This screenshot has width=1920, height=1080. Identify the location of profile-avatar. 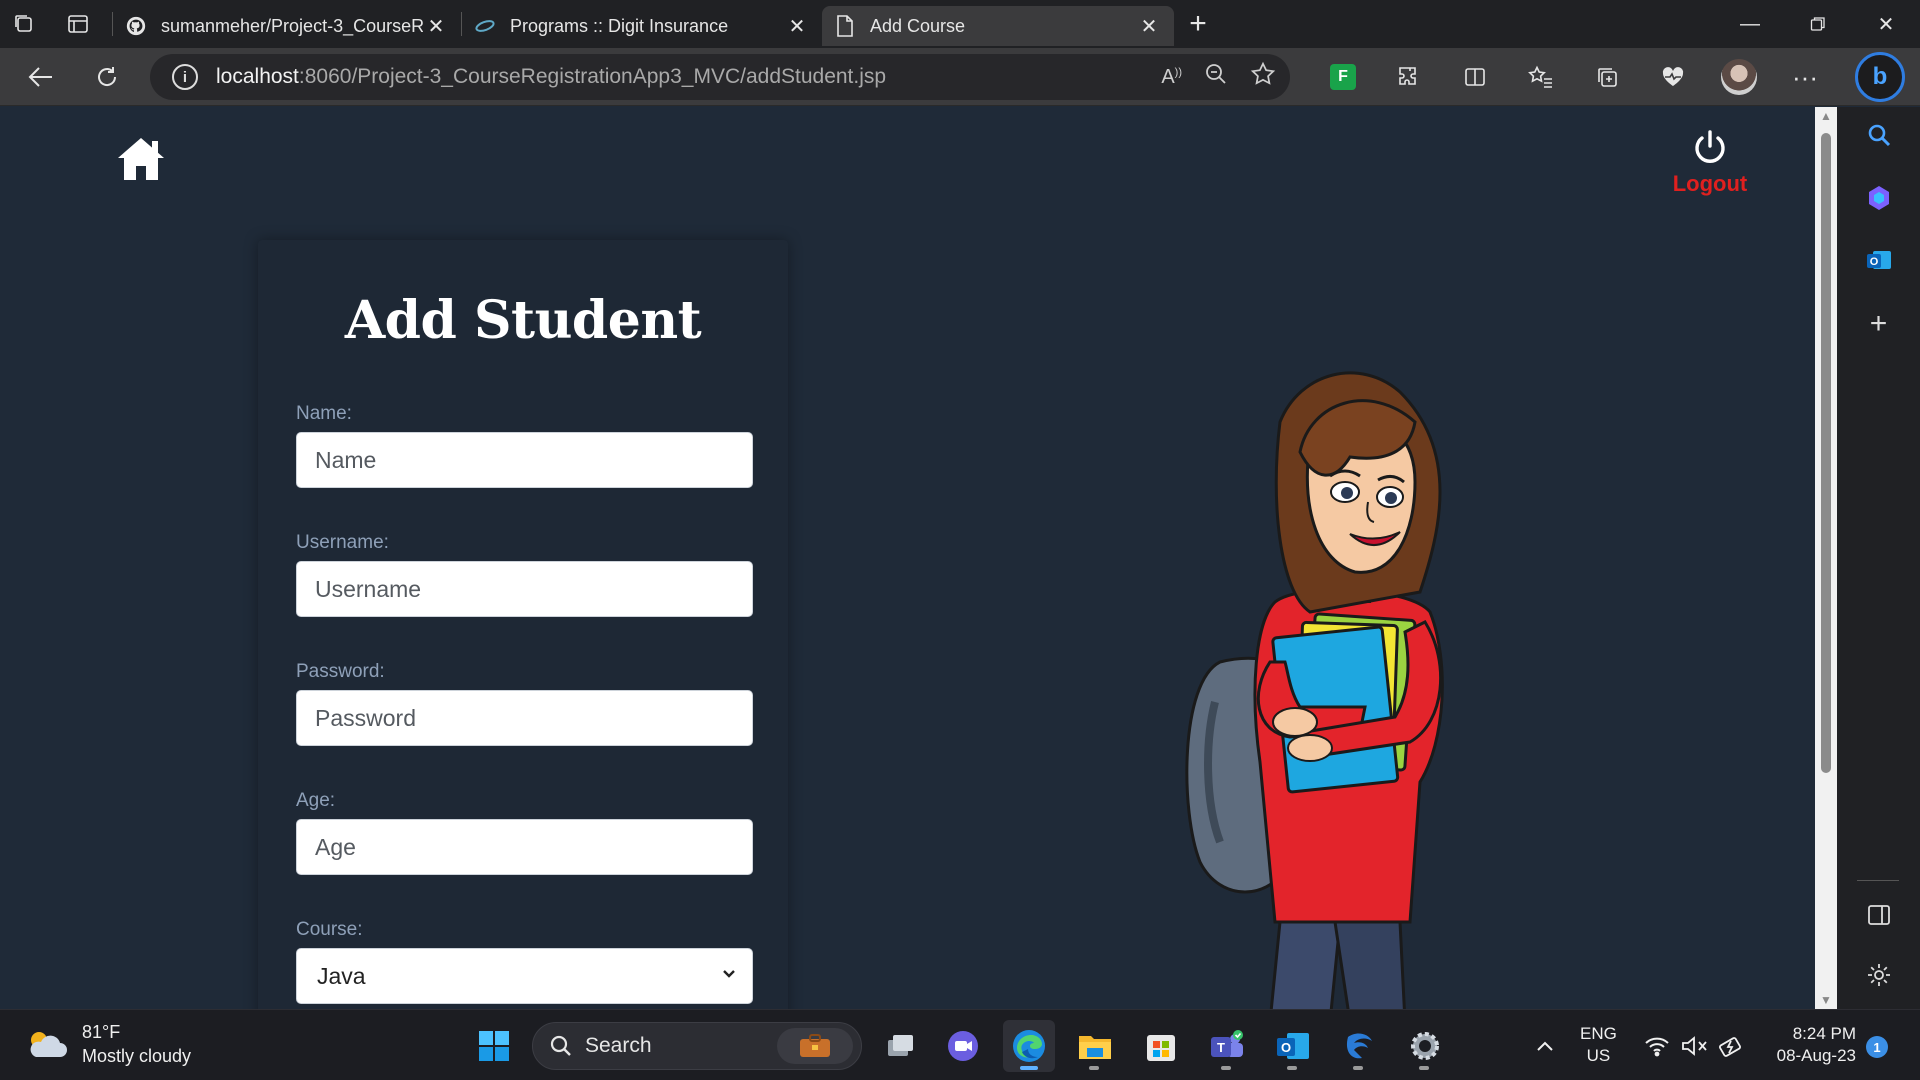
(1739, 77).